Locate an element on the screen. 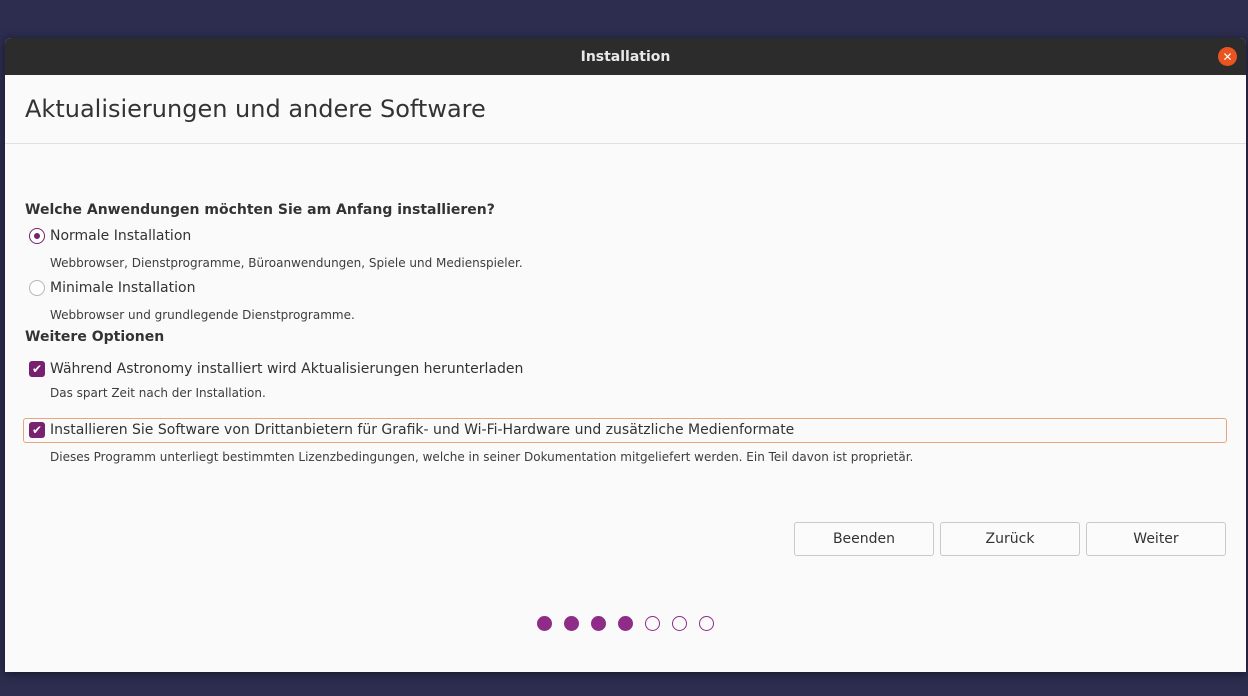  page-header: Aktualisierungen und andere Software is located at coordinates (625, 109).